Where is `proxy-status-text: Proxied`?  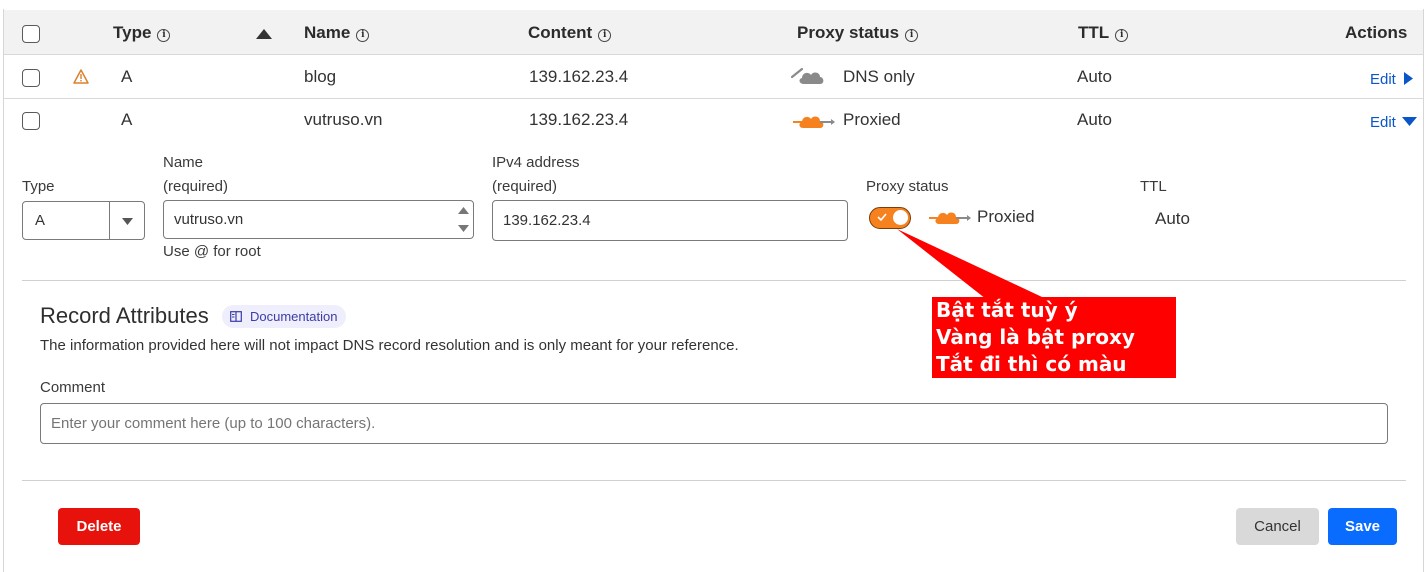 proxy-status-text: Proxied is located at coordinates (872, 119).